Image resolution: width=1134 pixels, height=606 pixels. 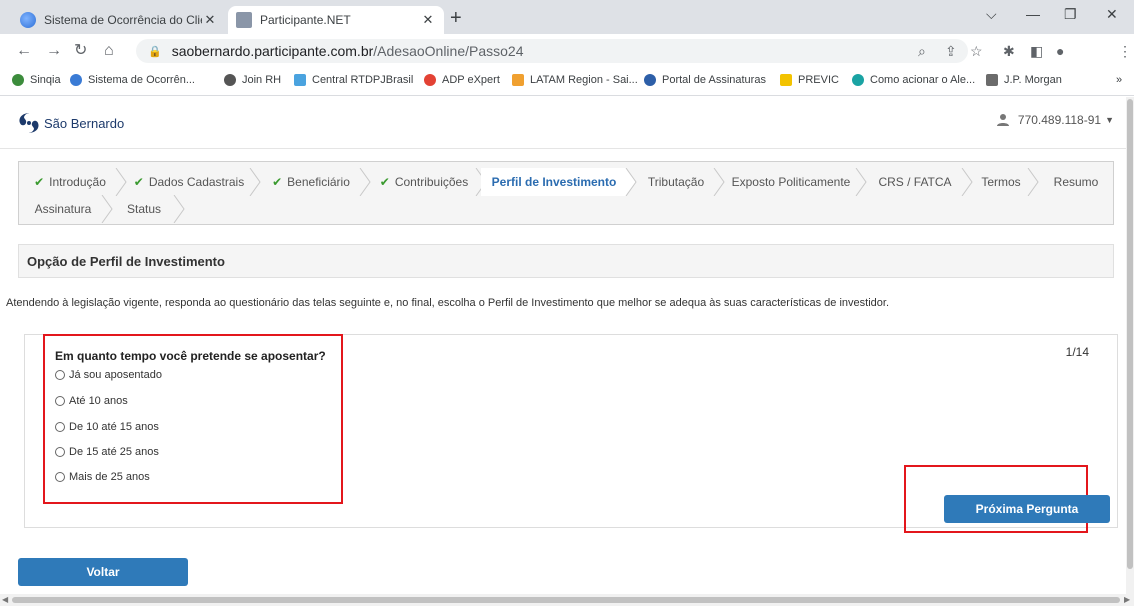 I want to click on step-beneficiario: ✔ Beneficiário, so click(x=316, y=182).